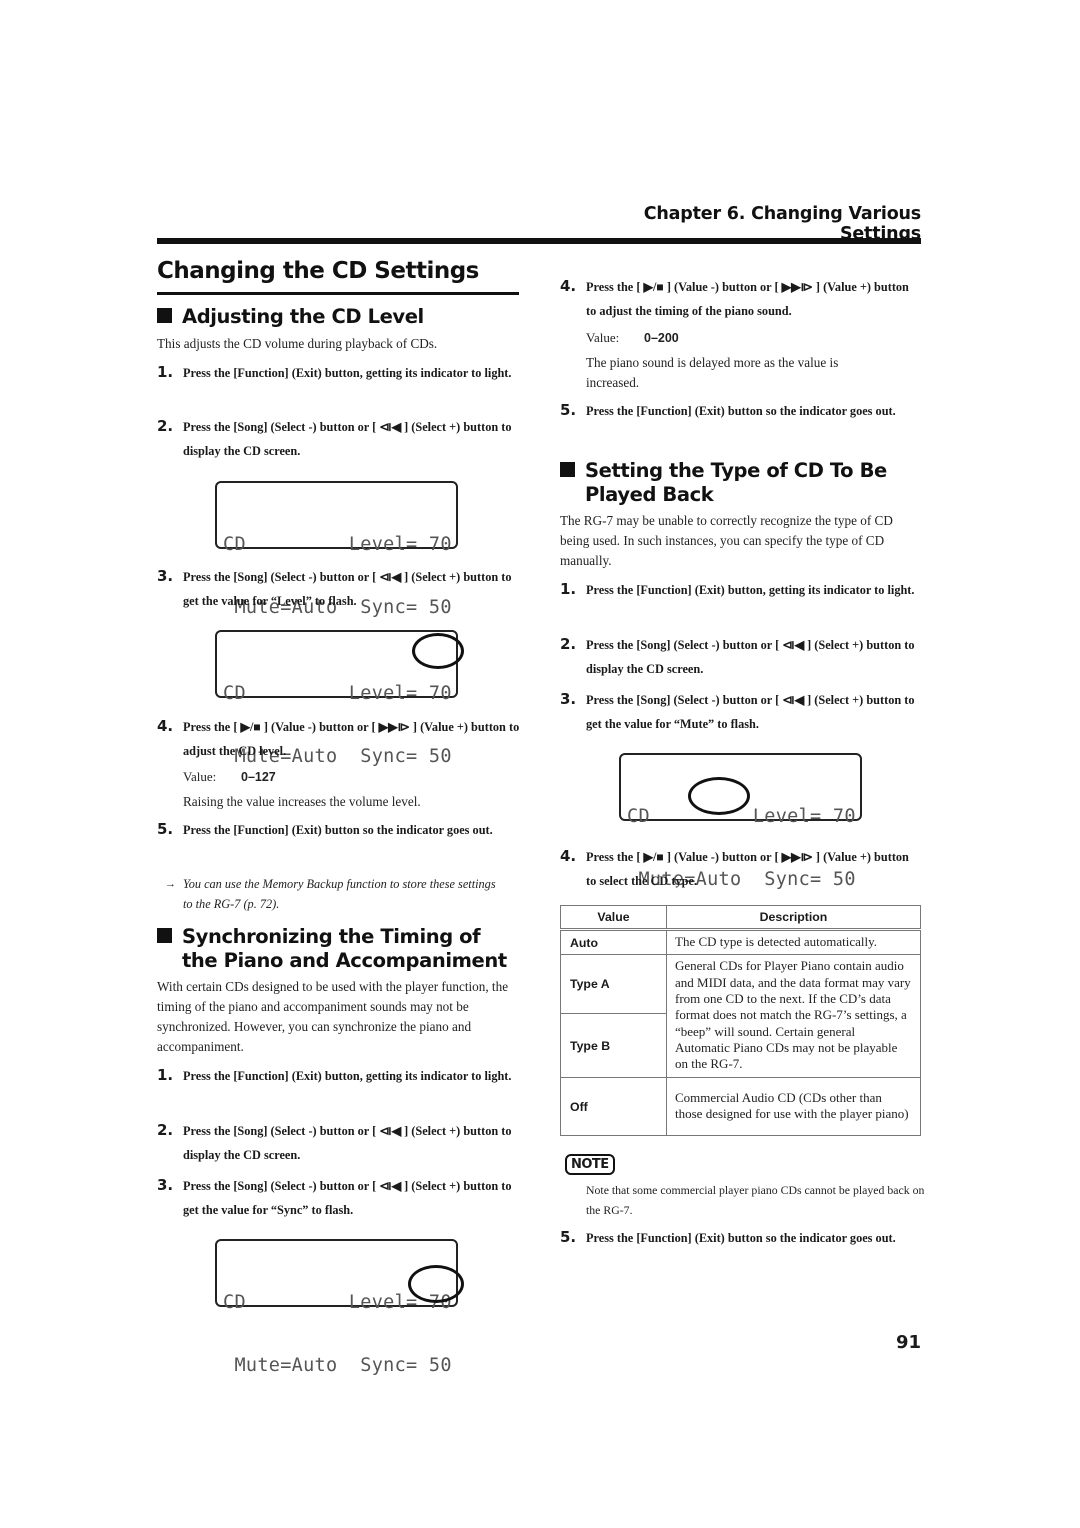  Describe the element at coordinates (331, 936) in the screenshot. I see `section-heading-text: Synchronizing the Timing of` at that location.